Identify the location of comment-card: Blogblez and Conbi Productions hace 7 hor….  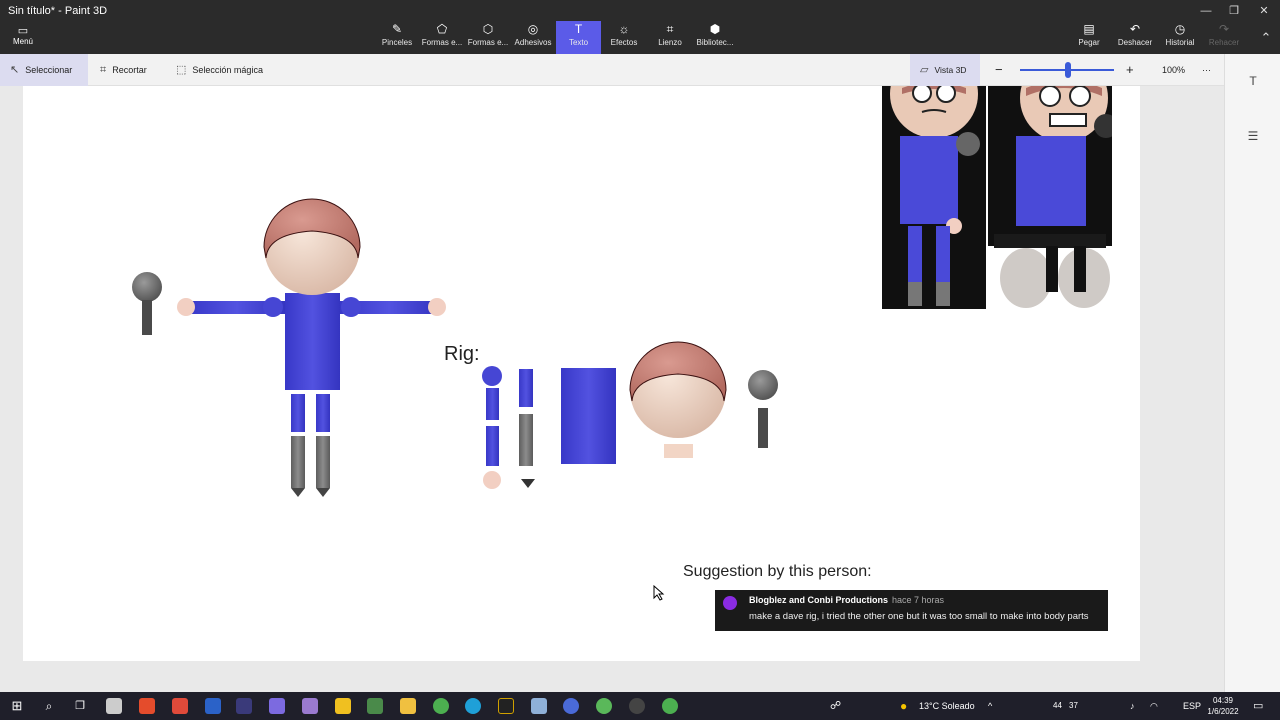
(911, 610).